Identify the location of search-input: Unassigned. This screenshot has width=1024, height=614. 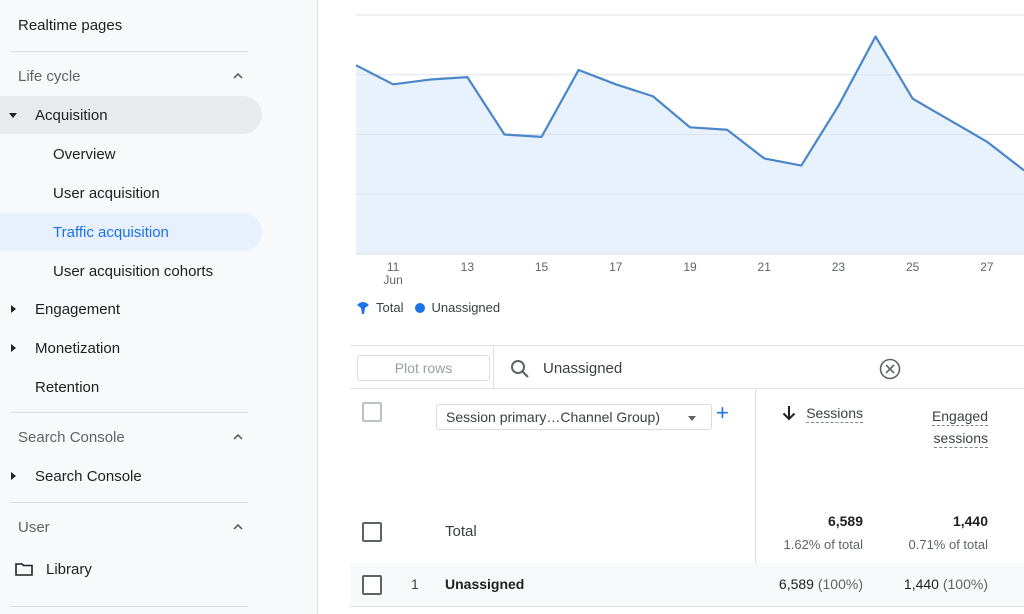
(582, 368).